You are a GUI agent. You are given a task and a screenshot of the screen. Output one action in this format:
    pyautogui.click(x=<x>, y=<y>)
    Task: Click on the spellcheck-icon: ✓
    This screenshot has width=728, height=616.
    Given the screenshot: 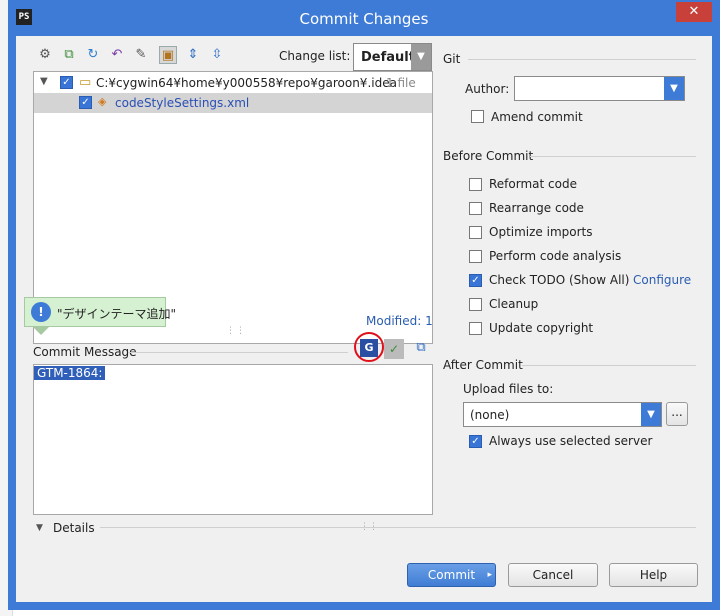 What is the action you would take?
    pyautogui.click(x=394, y=349)
    